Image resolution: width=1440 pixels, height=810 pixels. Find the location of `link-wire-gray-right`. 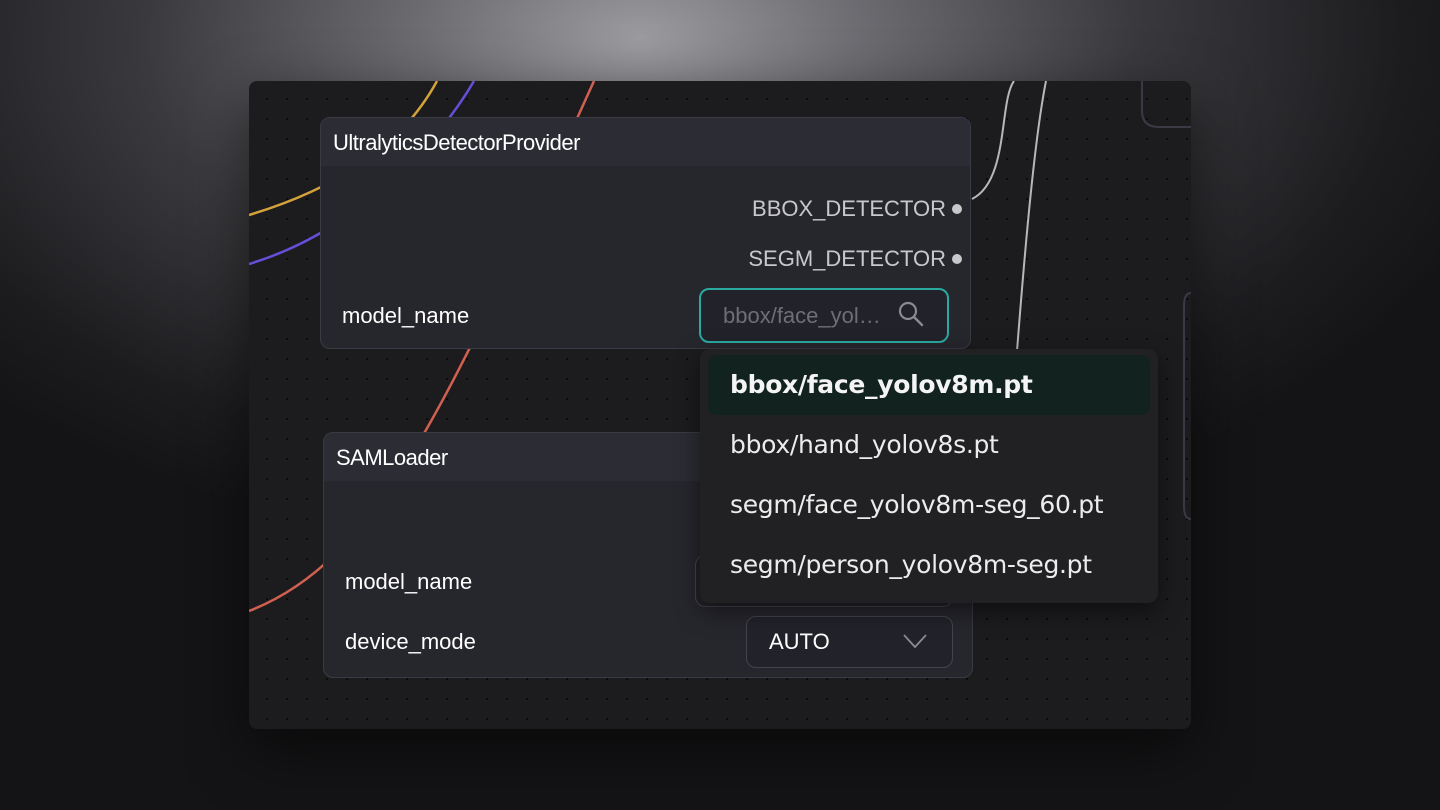

link-wire-gray-right is located at coordinates (993, 140).